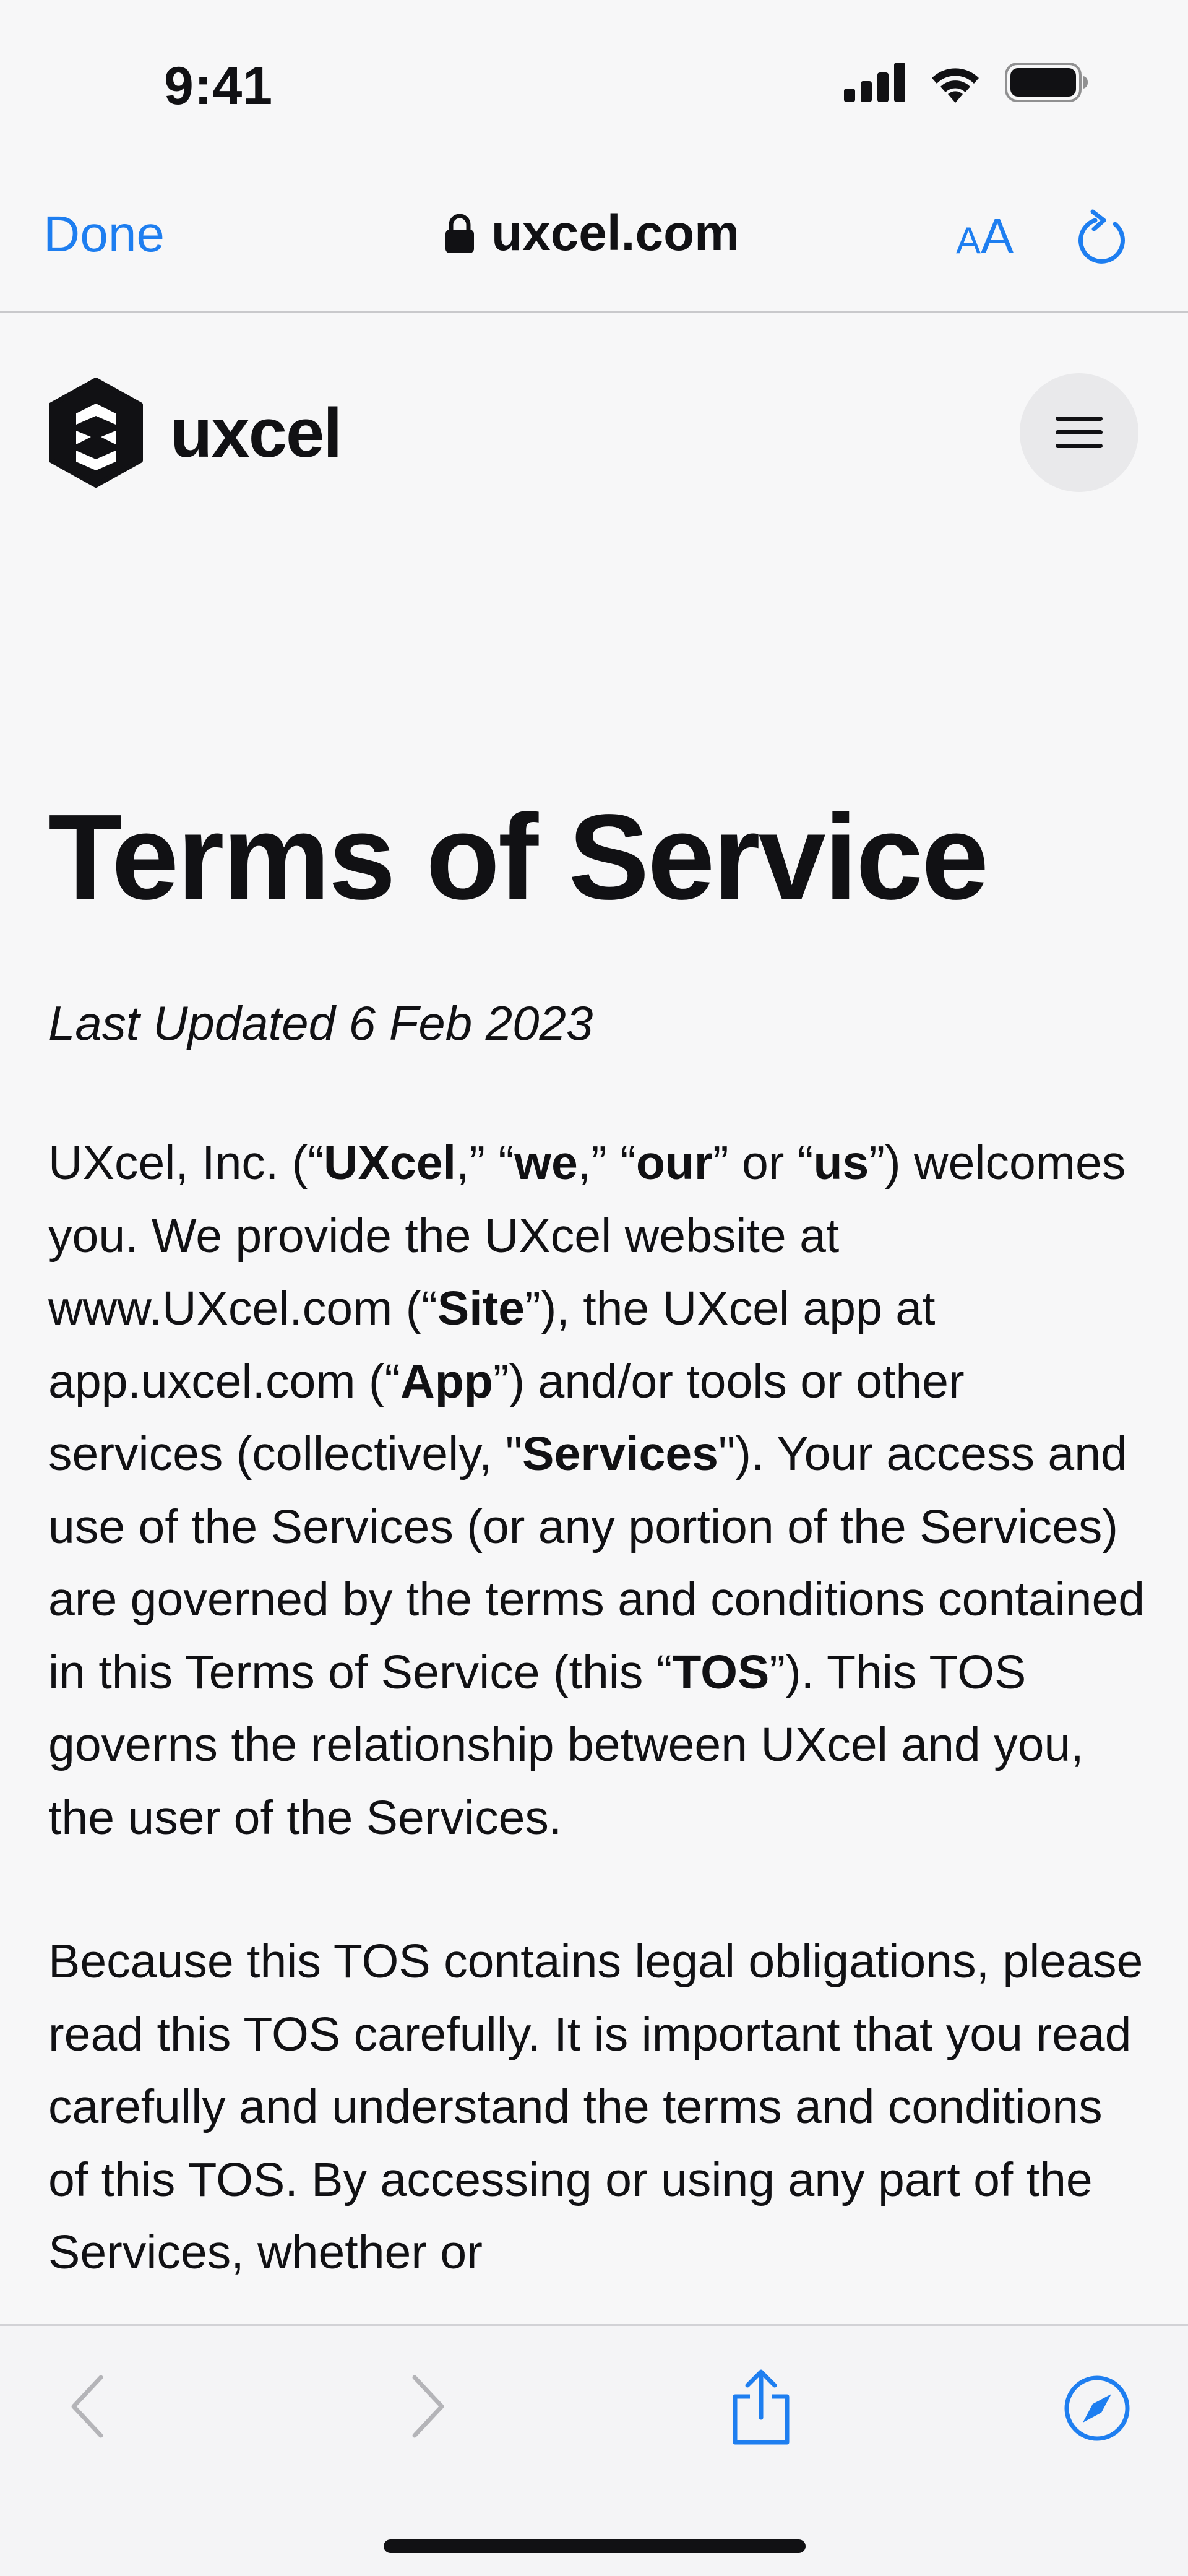  What do you see at coordinates (997, 236) in the screenshot?
I see `text-size-big-glyph: A` at bounding box center [997, 236].